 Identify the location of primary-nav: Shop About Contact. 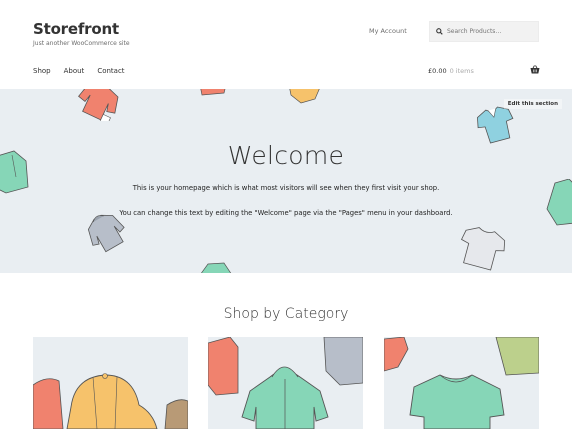
(79, 71).